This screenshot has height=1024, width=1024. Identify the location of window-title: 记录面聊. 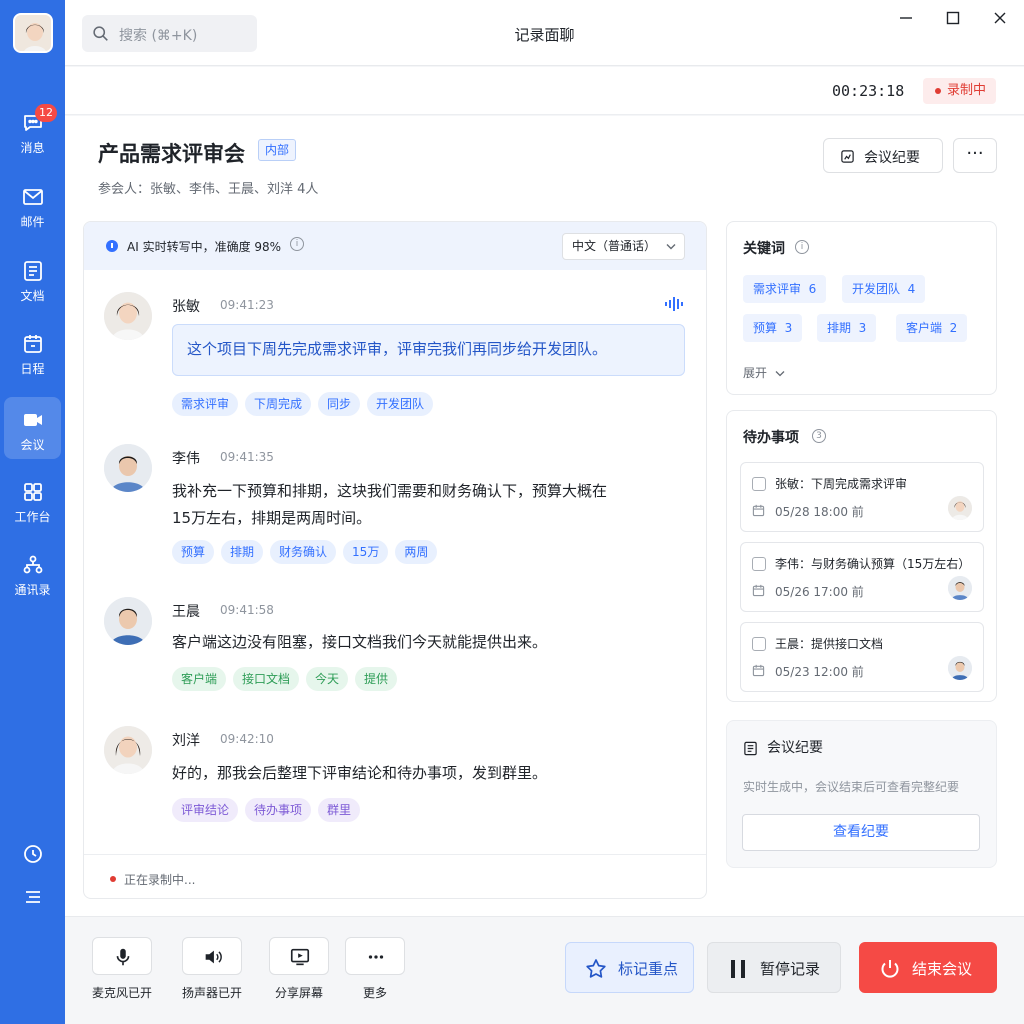
(544, 35).